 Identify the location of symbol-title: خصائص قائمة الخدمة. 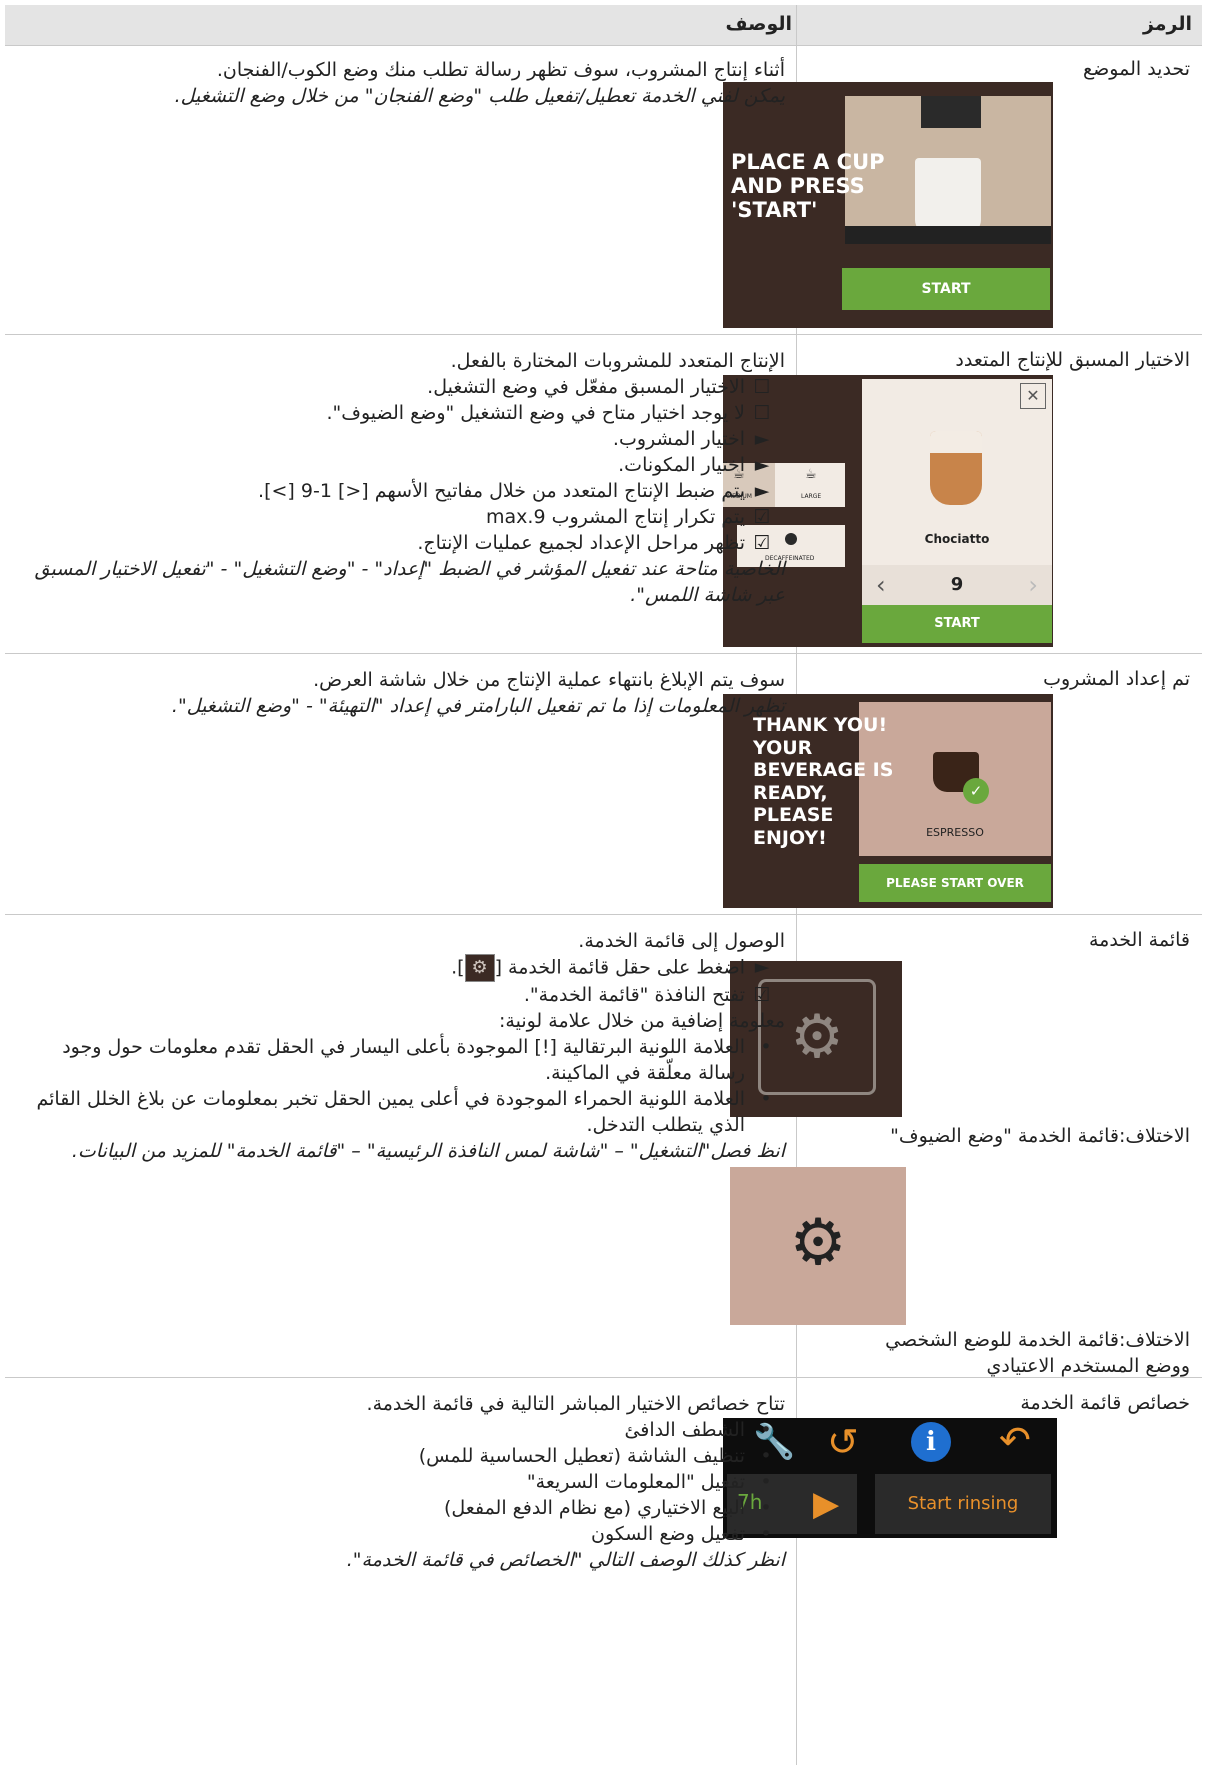
(1105, 1403).